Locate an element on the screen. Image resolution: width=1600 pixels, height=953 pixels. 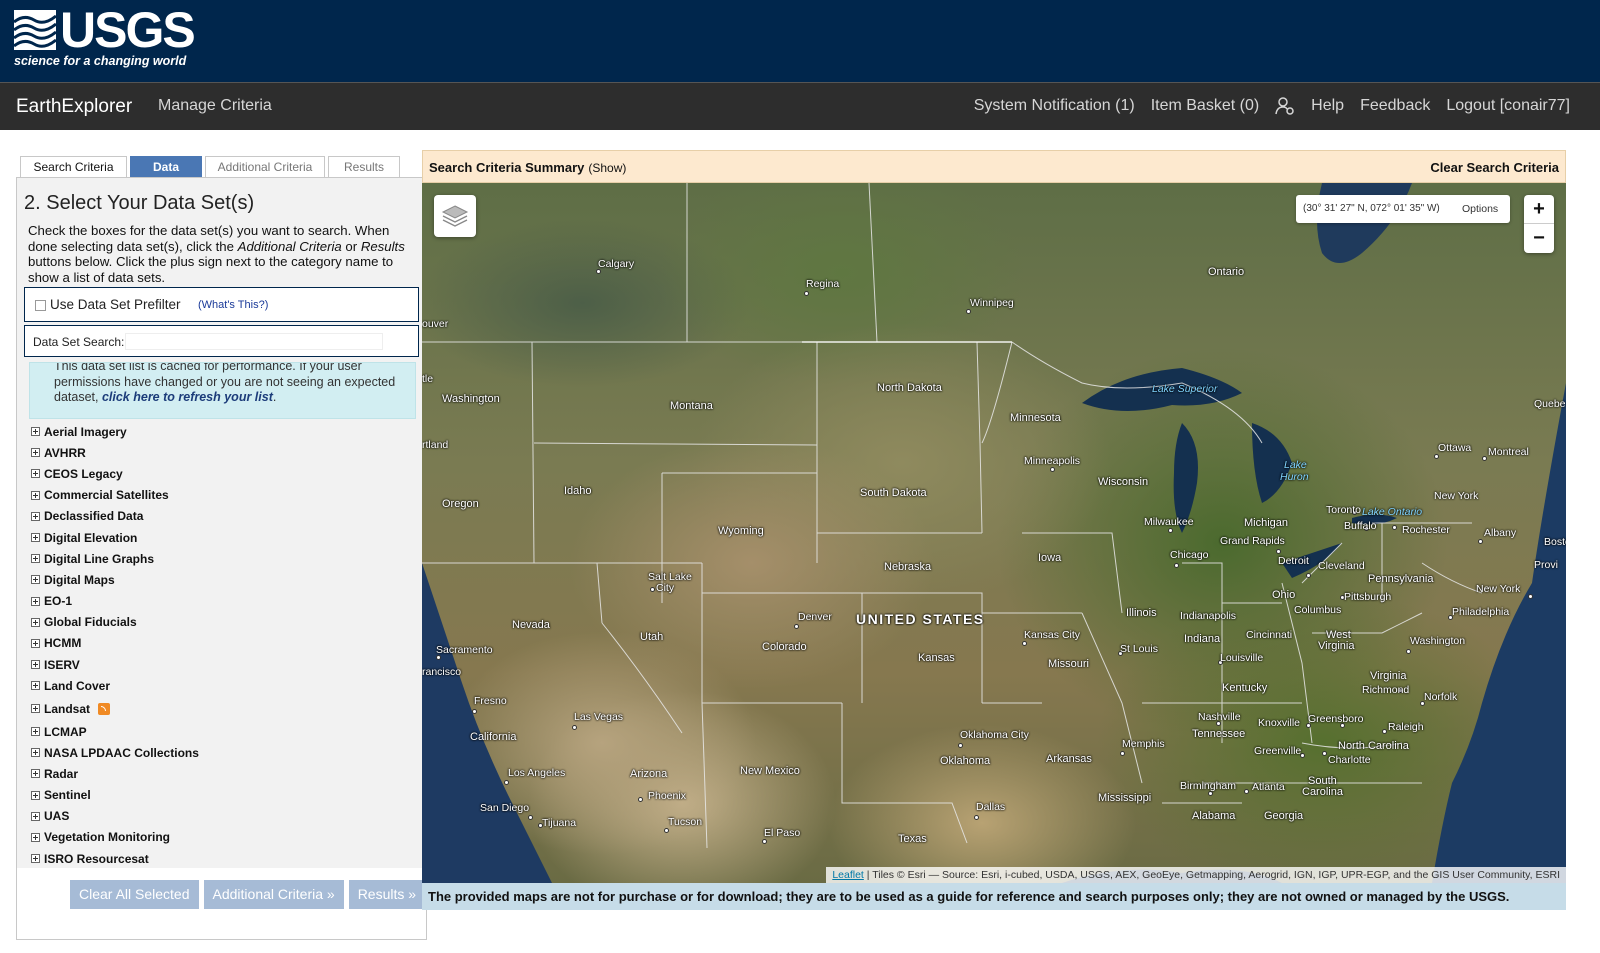
category-eo-1: EO-1 is located at coordinates (221, 601).